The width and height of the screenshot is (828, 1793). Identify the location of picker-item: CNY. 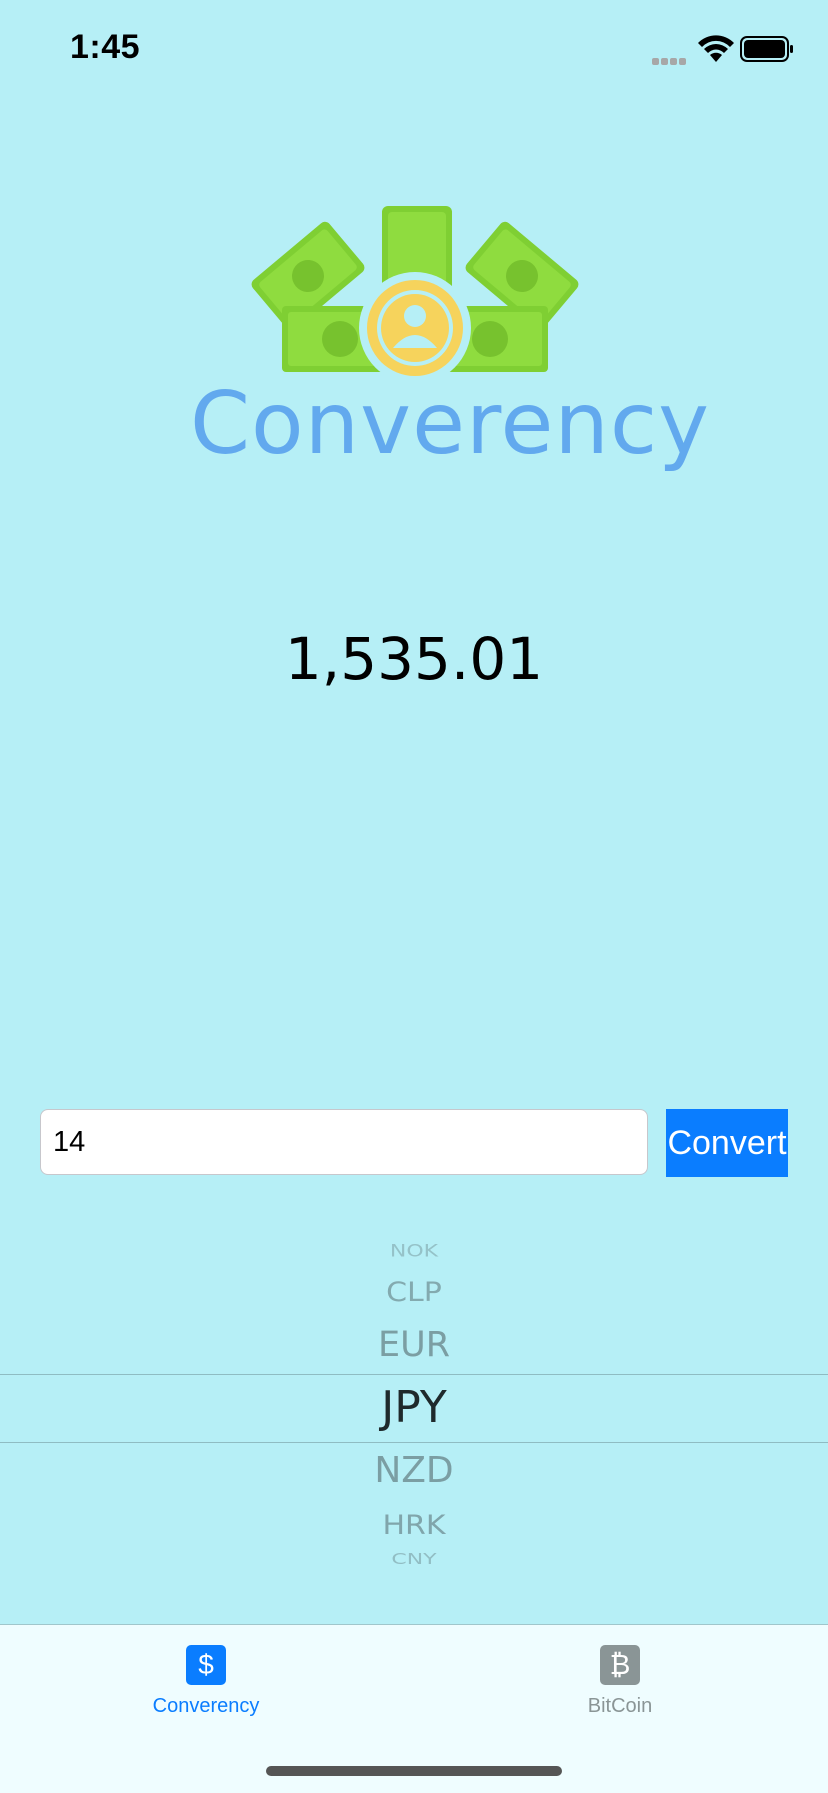
(414, 1560).